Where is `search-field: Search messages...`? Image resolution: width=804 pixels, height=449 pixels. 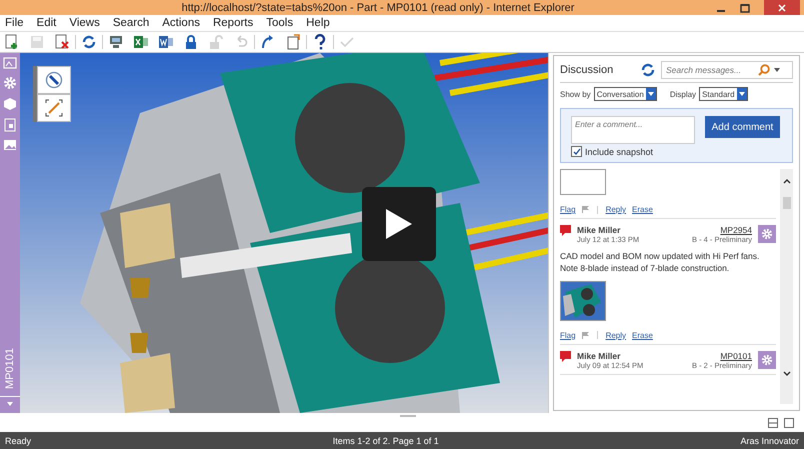
search-field: Search messages... is located at coordinates (727, 70).